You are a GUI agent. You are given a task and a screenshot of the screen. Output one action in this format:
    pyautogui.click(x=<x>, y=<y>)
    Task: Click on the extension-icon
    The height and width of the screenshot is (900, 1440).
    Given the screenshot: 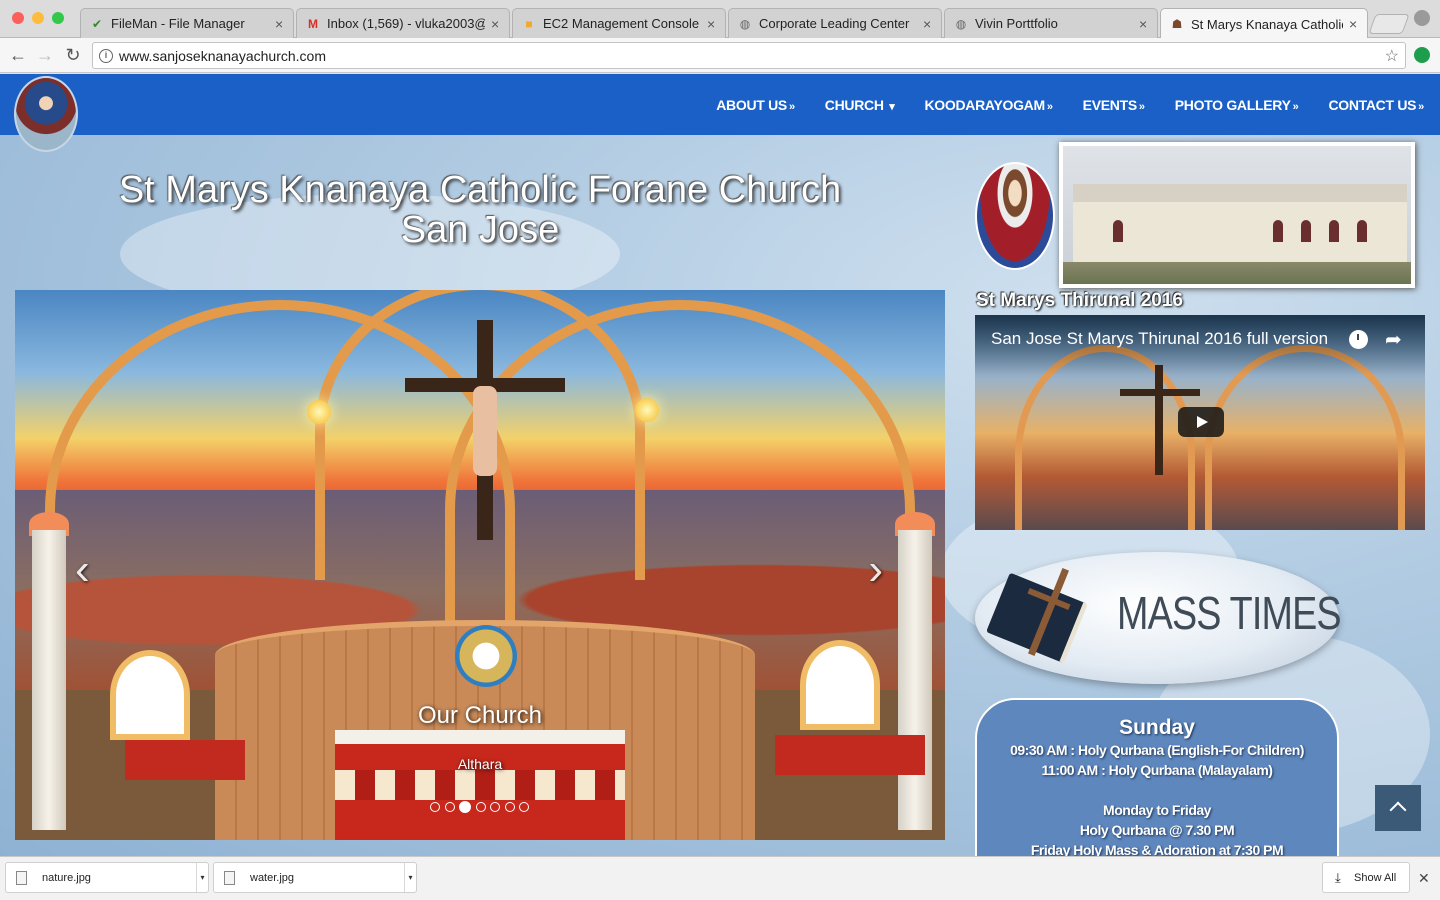 What is the action you would take?
    pyautogui.click(x=1422, y=55)
    